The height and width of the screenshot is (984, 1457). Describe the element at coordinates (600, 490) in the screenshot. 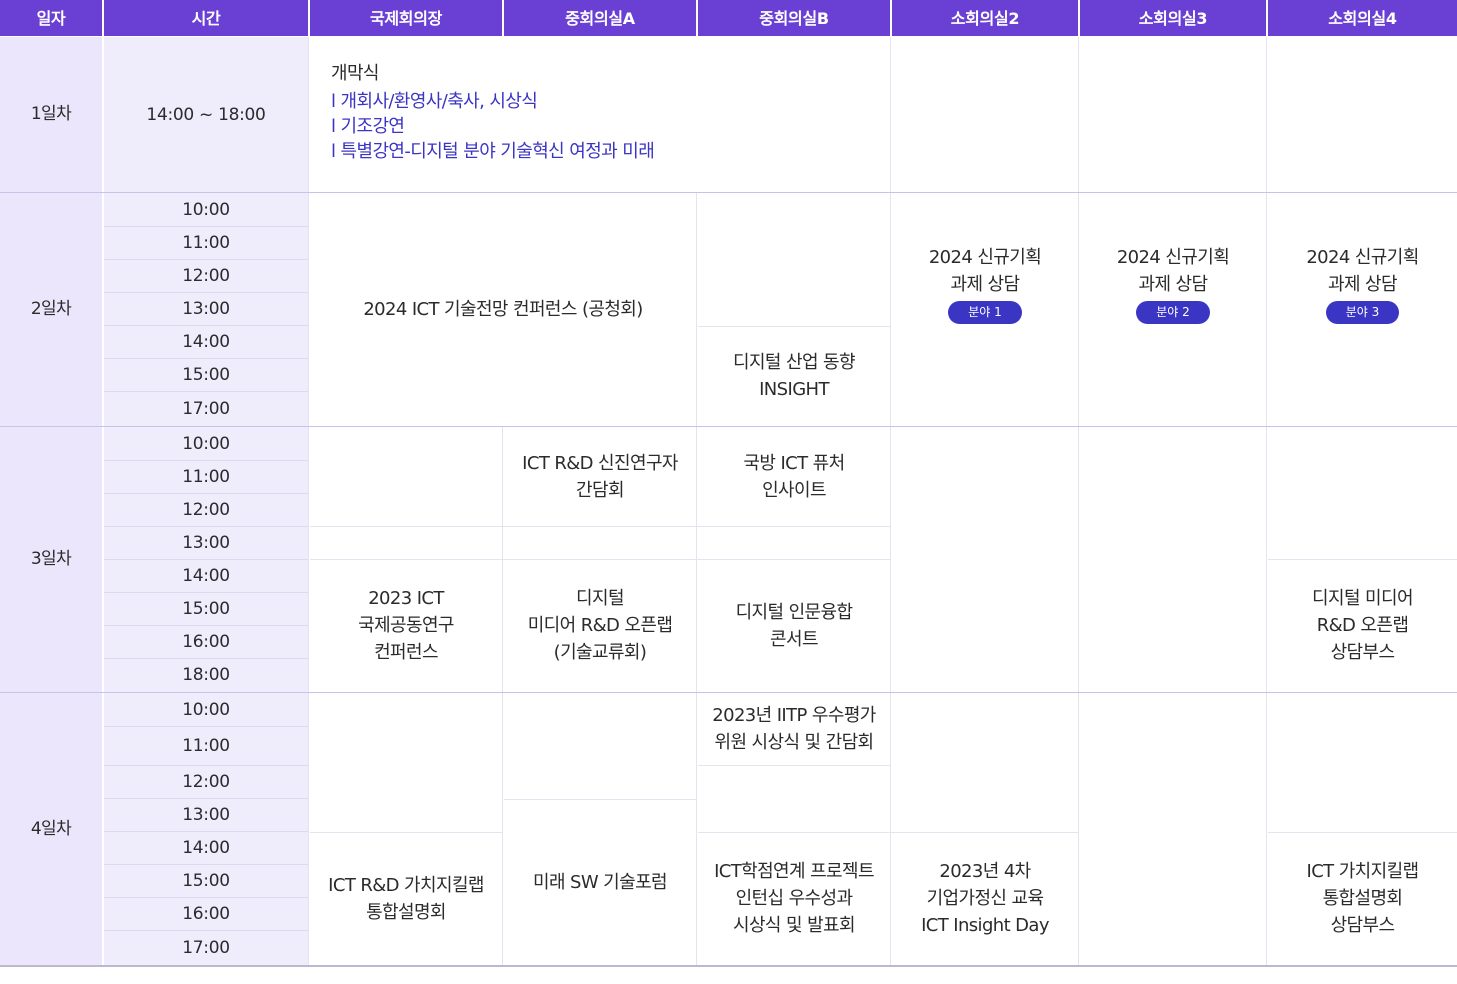

I see `session-line: 간담회` at that location.